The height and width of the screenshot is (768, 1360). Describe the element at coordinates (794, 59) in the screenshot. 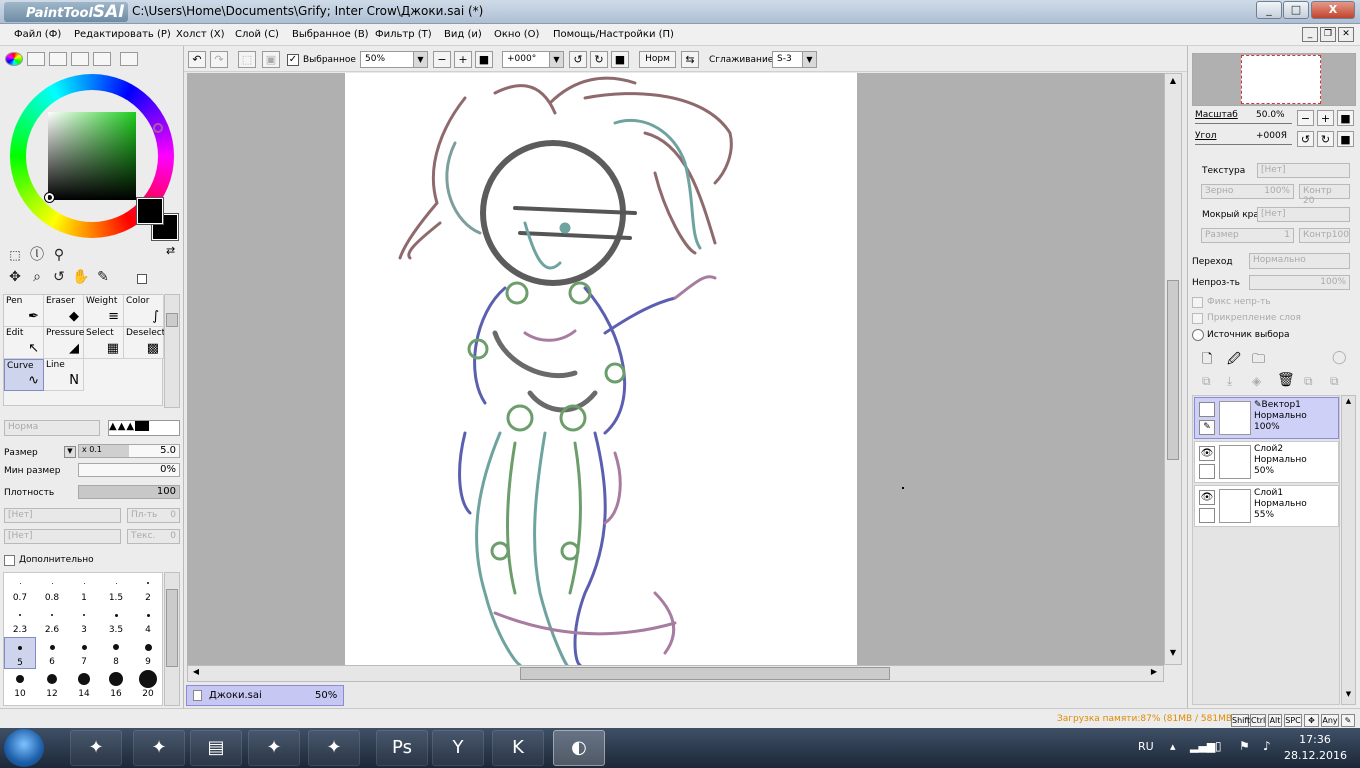

I see `smoothing-combo: S-3 ▼` at that location.